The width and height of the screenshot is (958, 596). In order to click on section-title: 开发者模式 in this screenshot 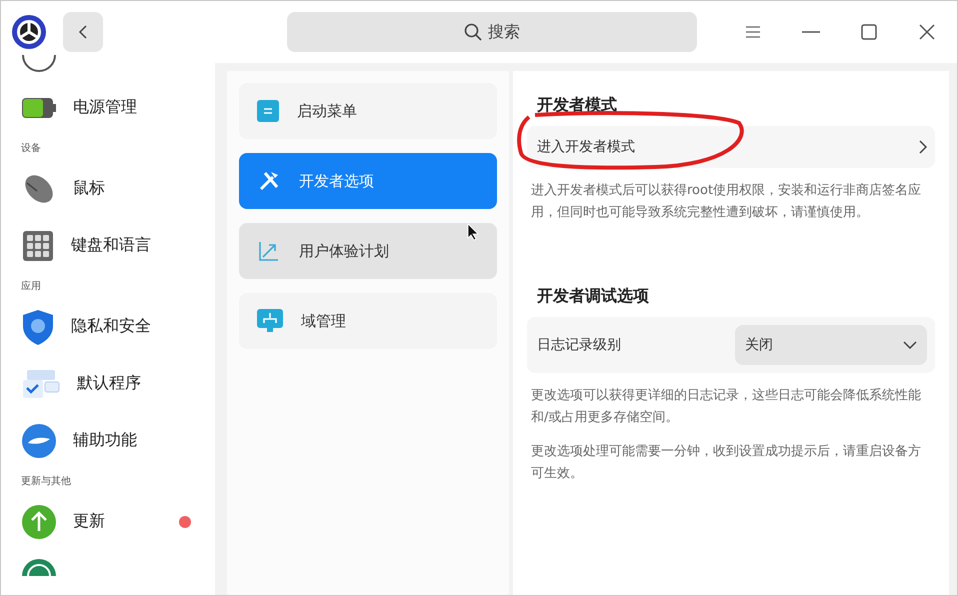, I will do `click(577, 105)`.